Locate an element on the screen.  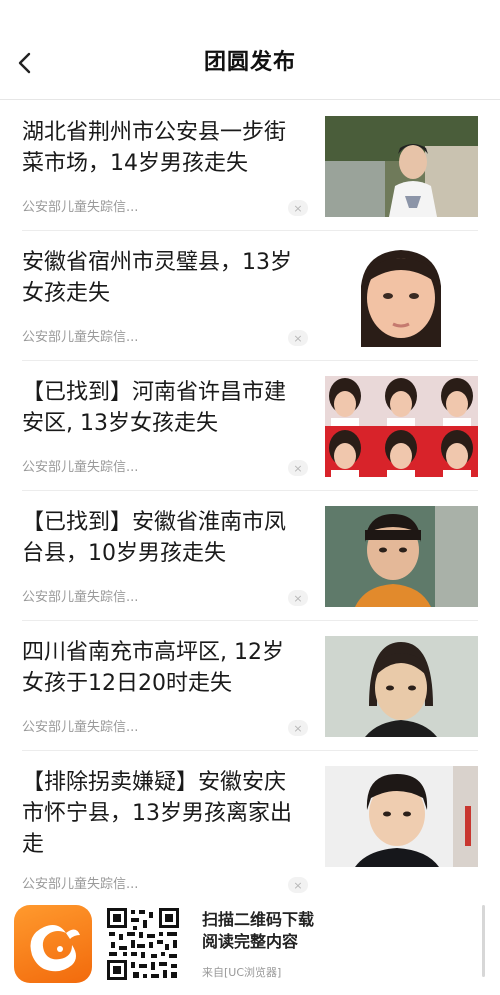
list-item: 四川省南充市高坪区, 12岁女孩于12日20时走失 公安部儿童失踪信... × is located at coordinates (250, 686).